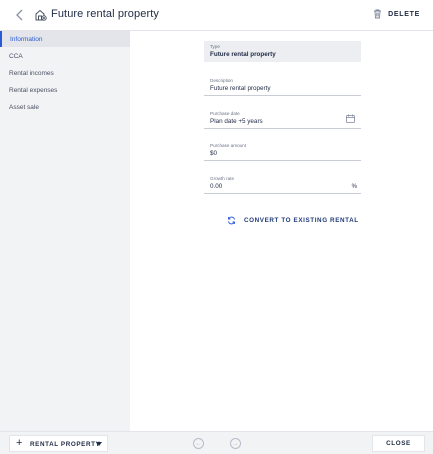 The image size is (433, 454). Describe the element at coordinates (236, 121) in the screenshot. I see `purchase-date-value: Plan date +5 years` at that location.